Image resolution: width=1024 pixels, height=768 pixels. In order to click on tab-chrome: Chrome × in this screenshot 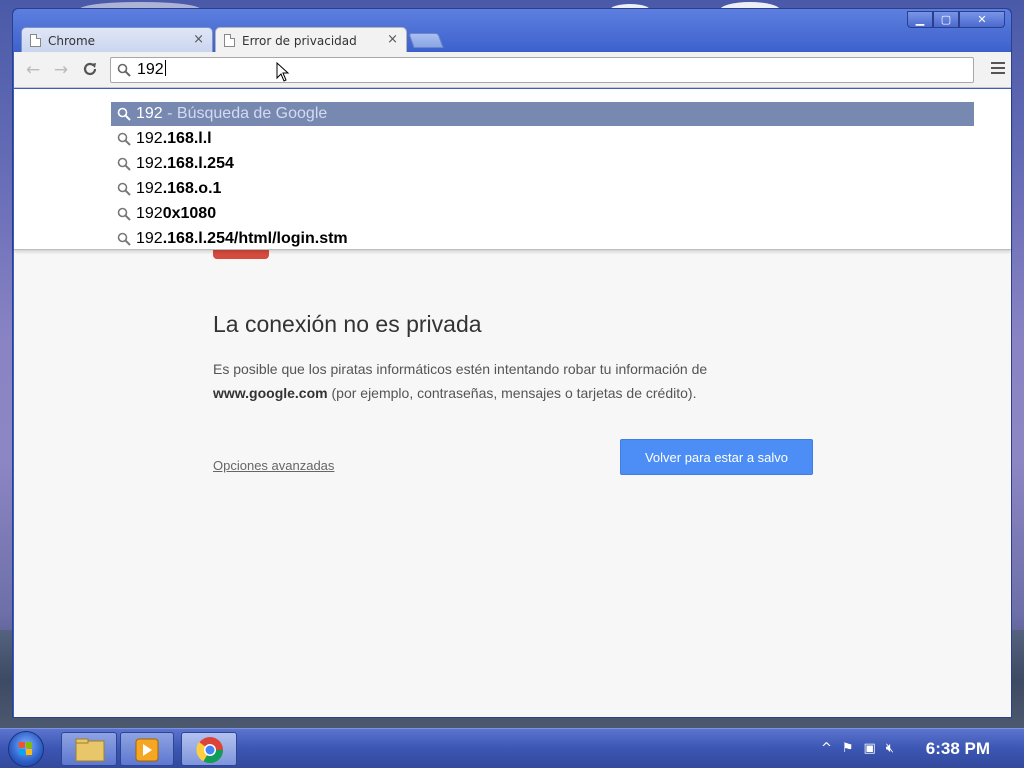, I will do `click(117, 40)`.